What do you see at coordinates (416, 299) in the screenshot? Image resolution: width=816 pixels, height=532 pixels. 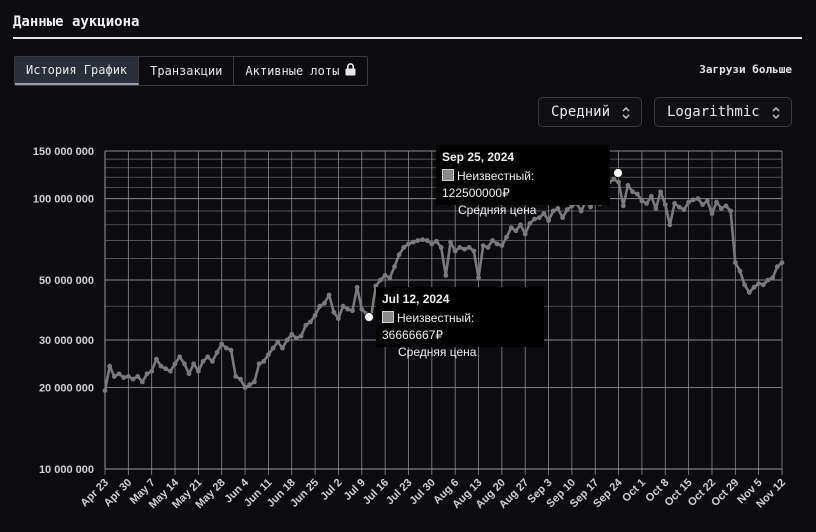 I see `tooltip-date: Jul 12, 2024` at bounding box center [416, 299].